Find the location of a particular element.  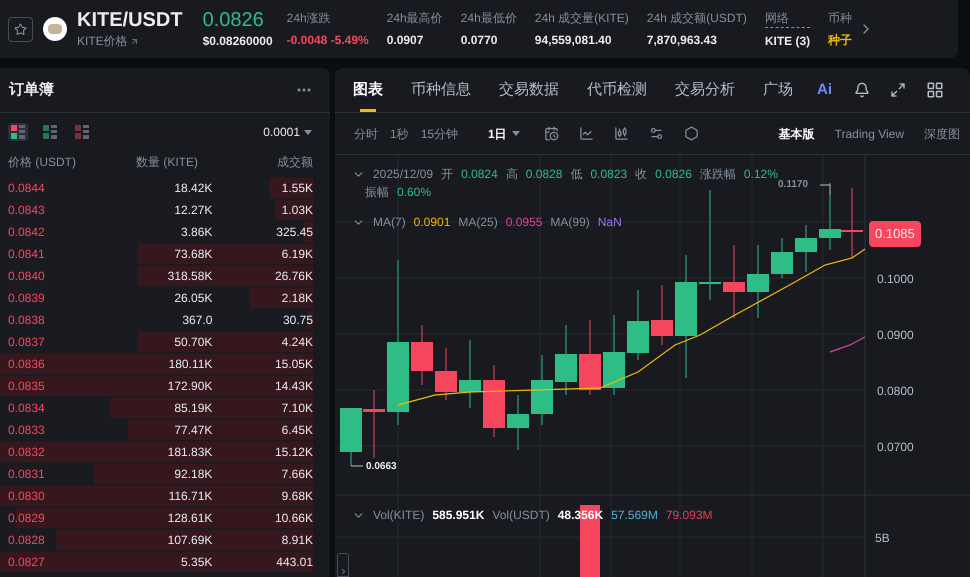

chart-mode-tab: 基本版 is located at coordinates (796, 133).